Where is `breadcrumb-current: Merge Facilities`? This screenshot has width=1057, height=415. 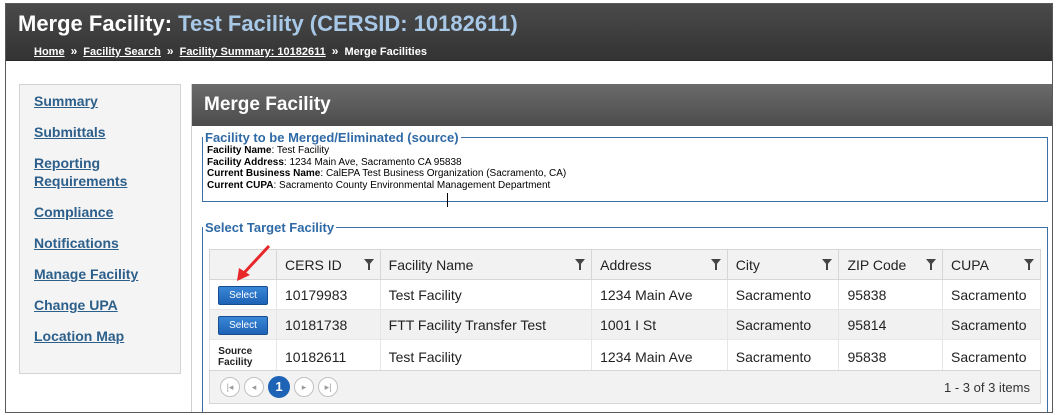 breadcrumb-current: Merge Facilities is located at coordinates (385, 52).